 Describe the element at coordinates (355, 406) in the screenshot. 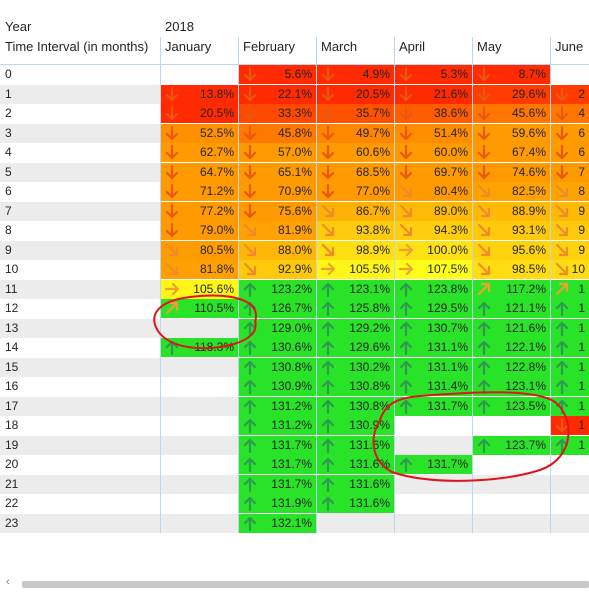

I see `cell-march-row-17: 130.8%` at that location.